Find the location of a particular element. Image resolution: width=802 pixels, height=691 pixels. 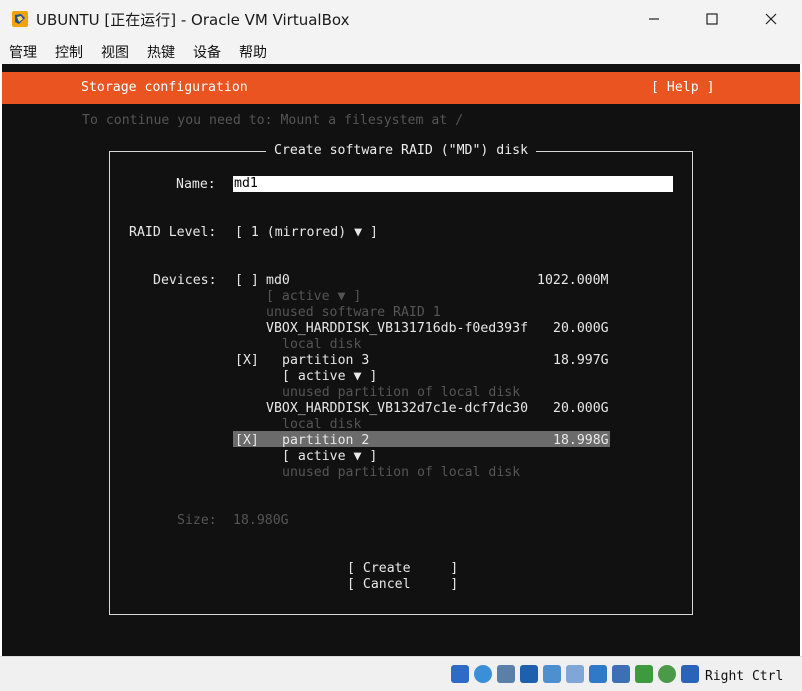

close-icon is located at coordinates (771, 19).